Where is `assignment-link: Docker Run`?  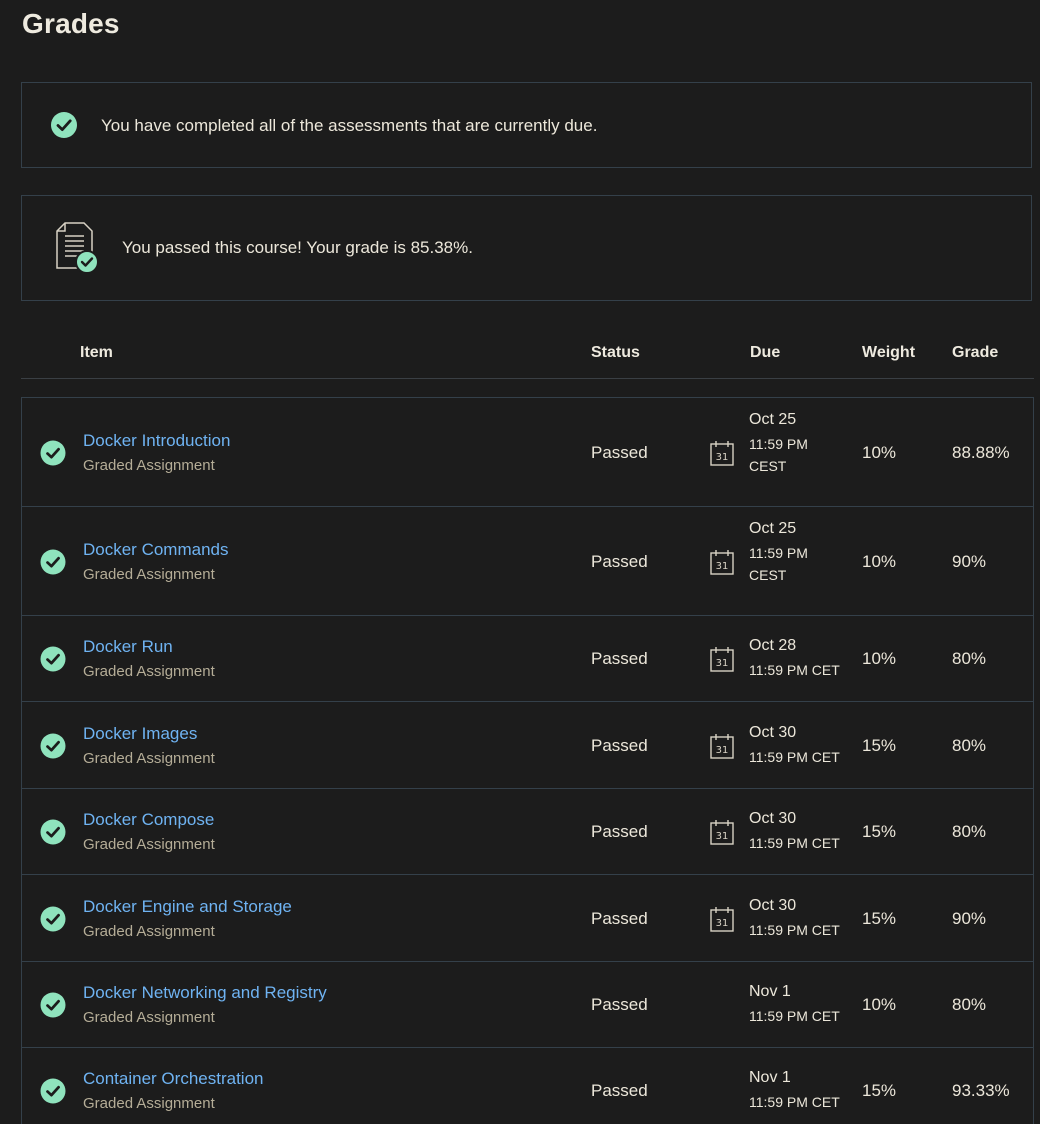
assignment-link: Docker Run is located at coordinates (128, 647).